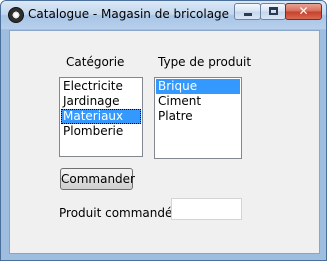  I want to click on minimize-icon, so click(248, 14).